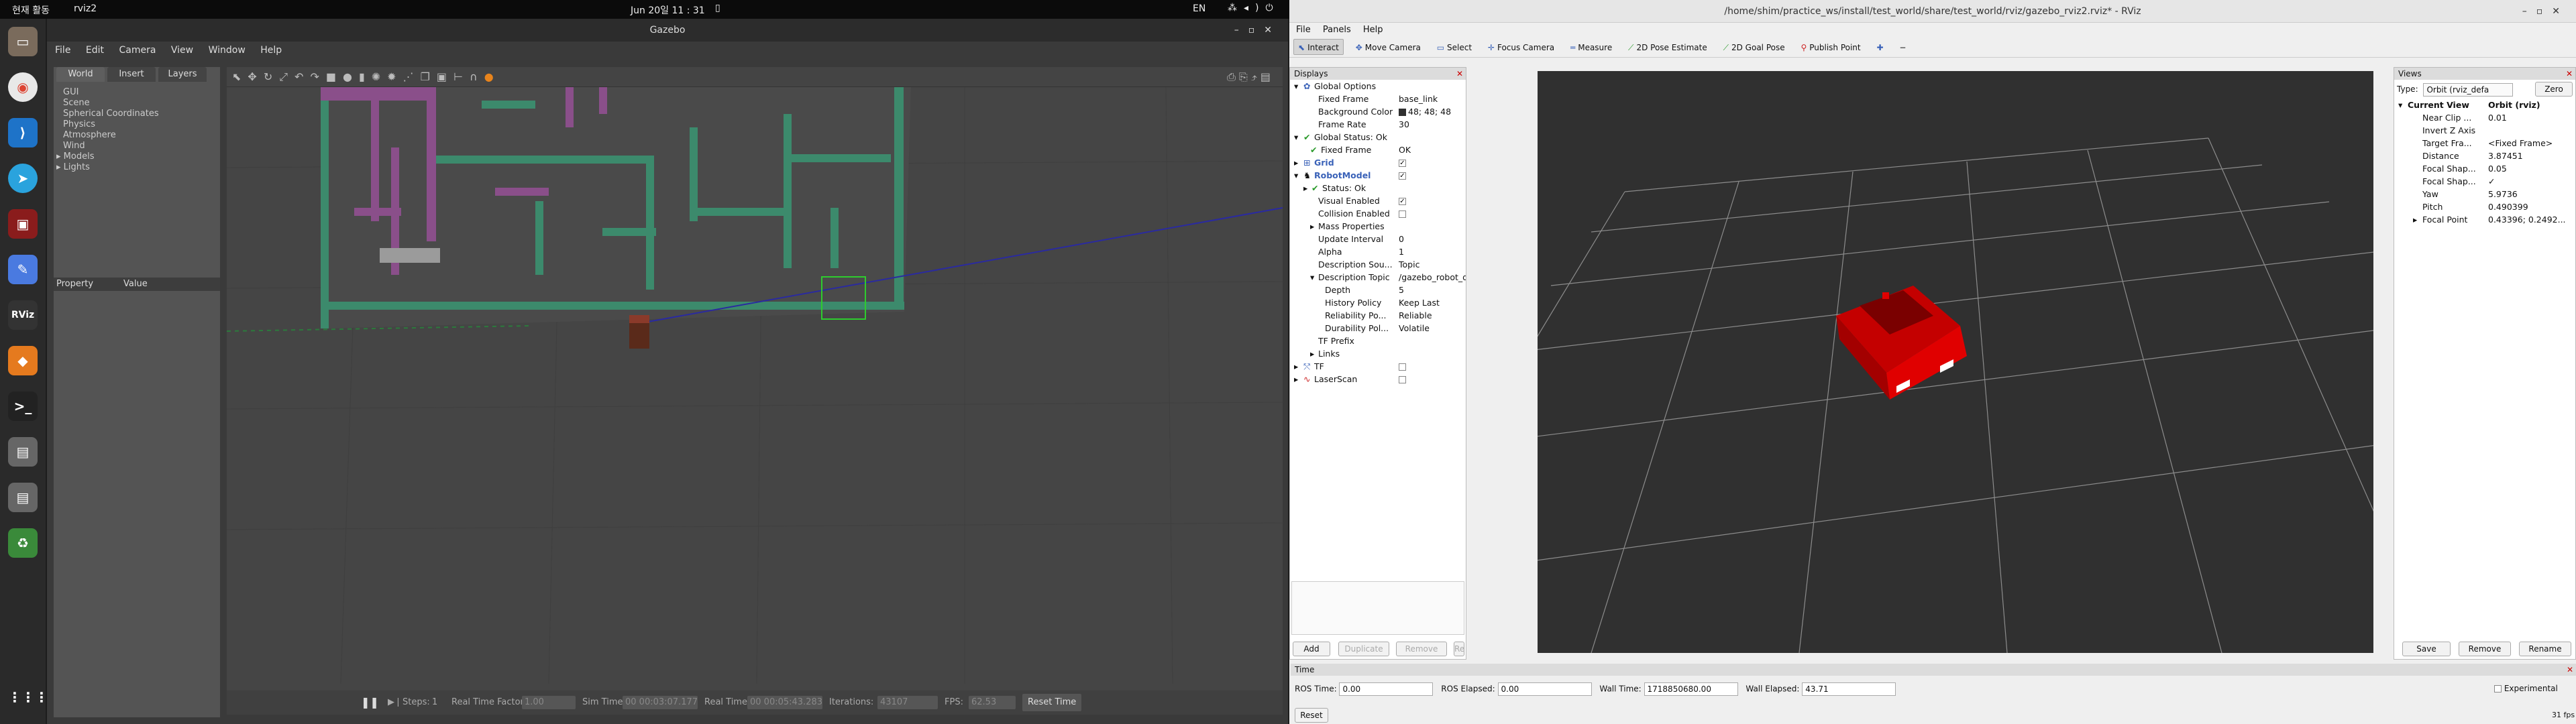 Image resolution: width=2576 pixels, height=724 pixels. Describe the element at coordinates (1254, 8) in the screenshot. I see `system-tray-icons: ⁂◂)⏻` at that location.